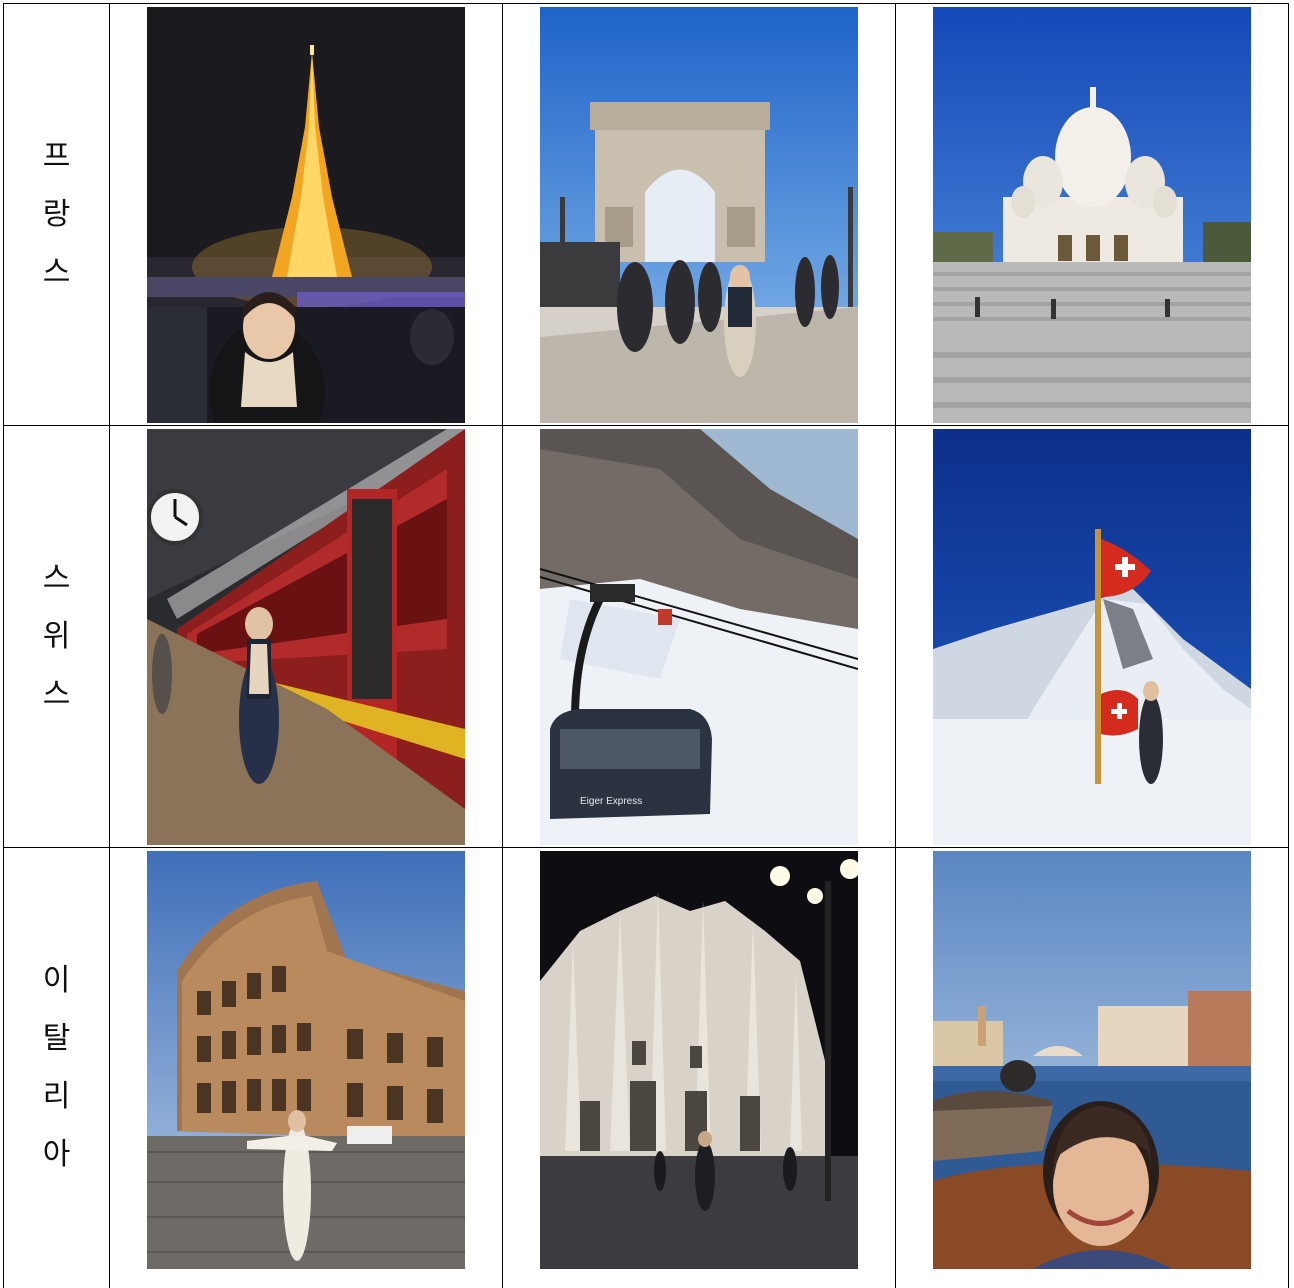 This screenshot has width=1294, height=1288. I want to click on country-cell-italy: 이 탈 리 아, so click(56, 1067).